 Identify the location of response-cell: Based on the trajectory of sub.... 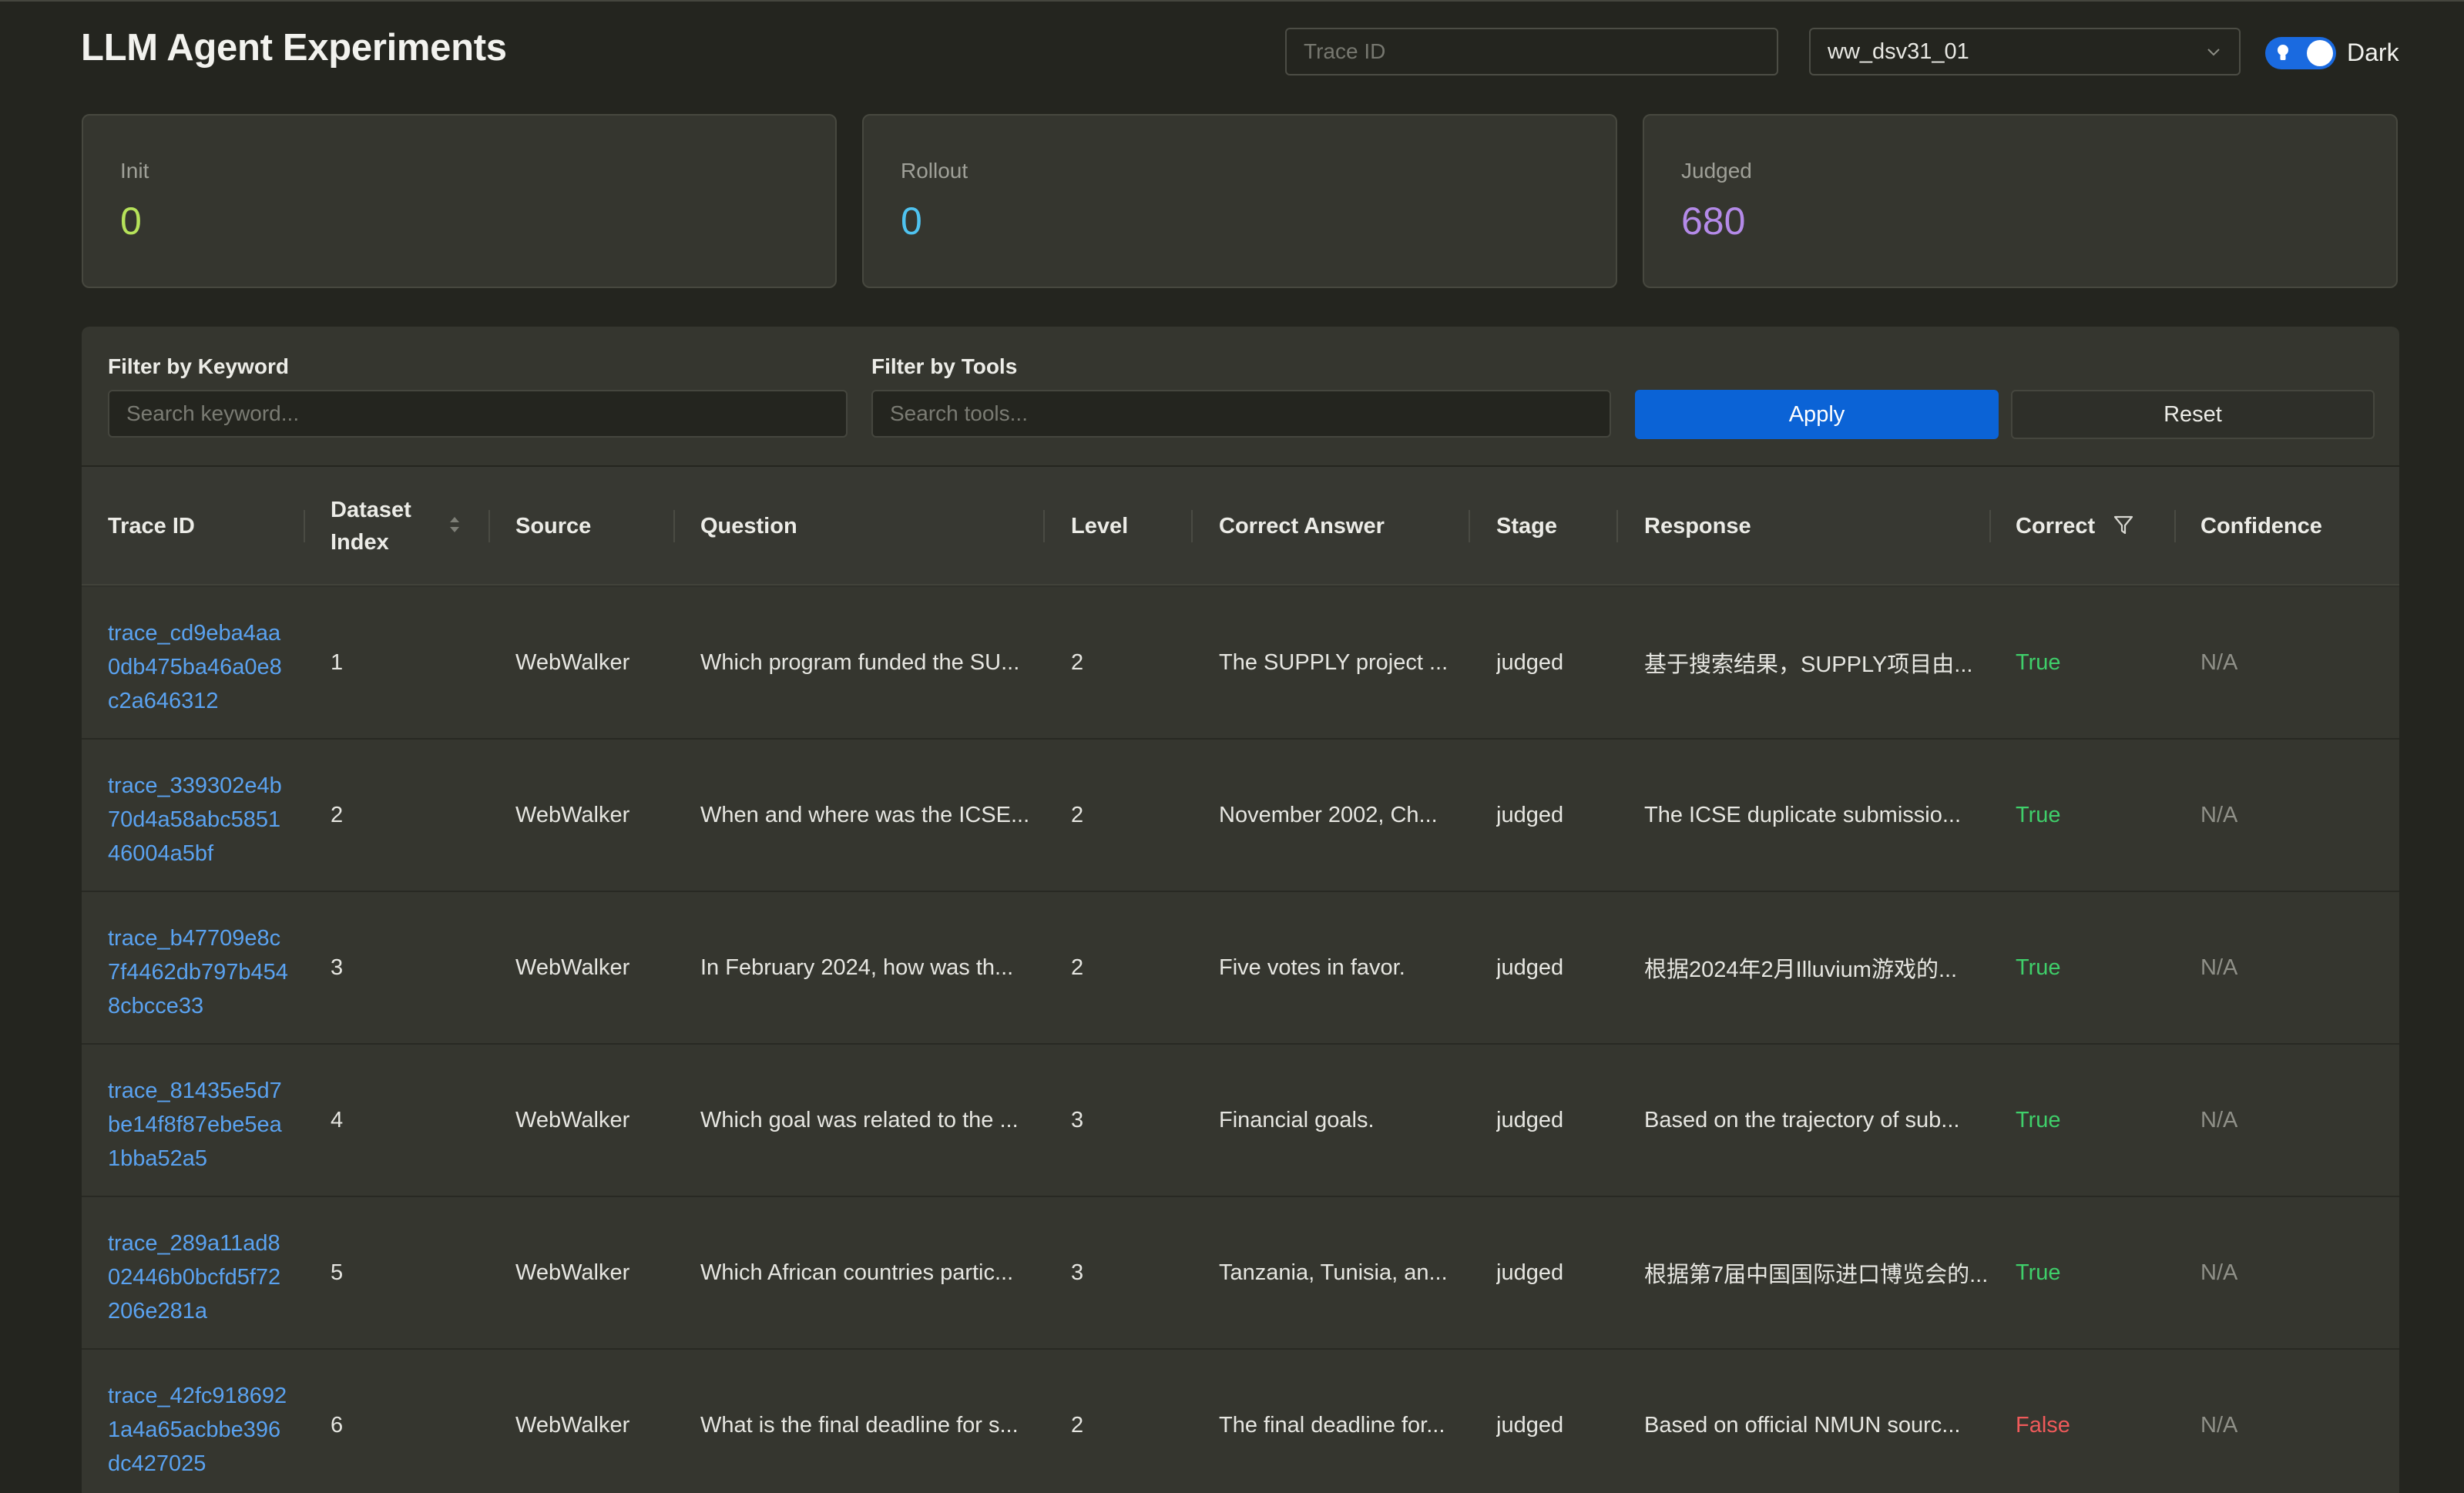
(1802, 1120).